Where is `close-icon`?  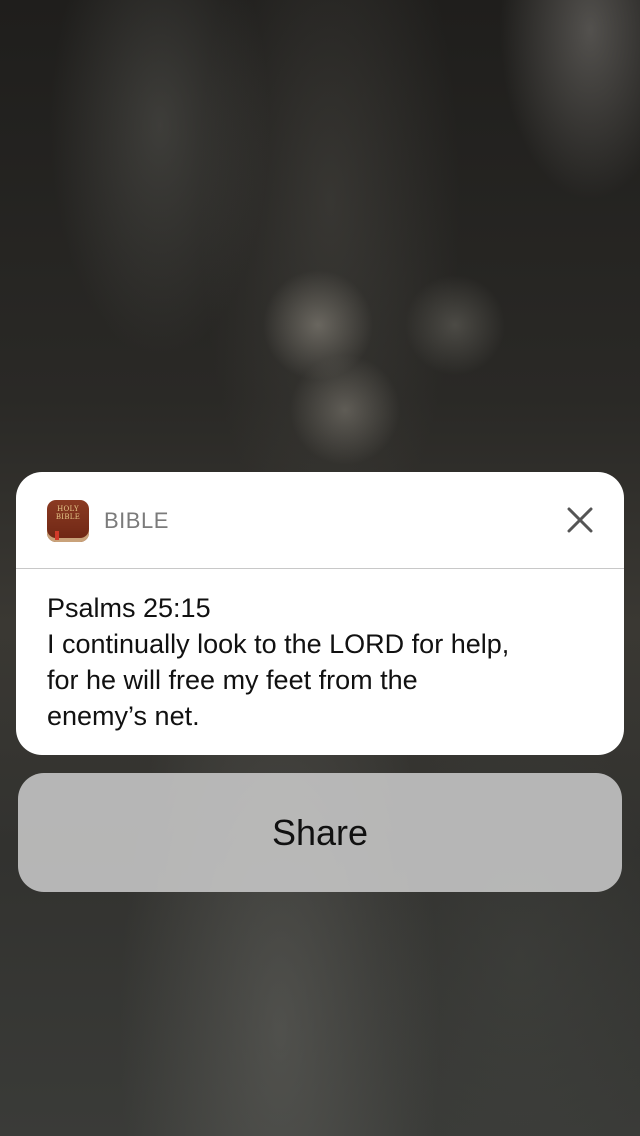 close-icon is located at coordinates (580, 520).